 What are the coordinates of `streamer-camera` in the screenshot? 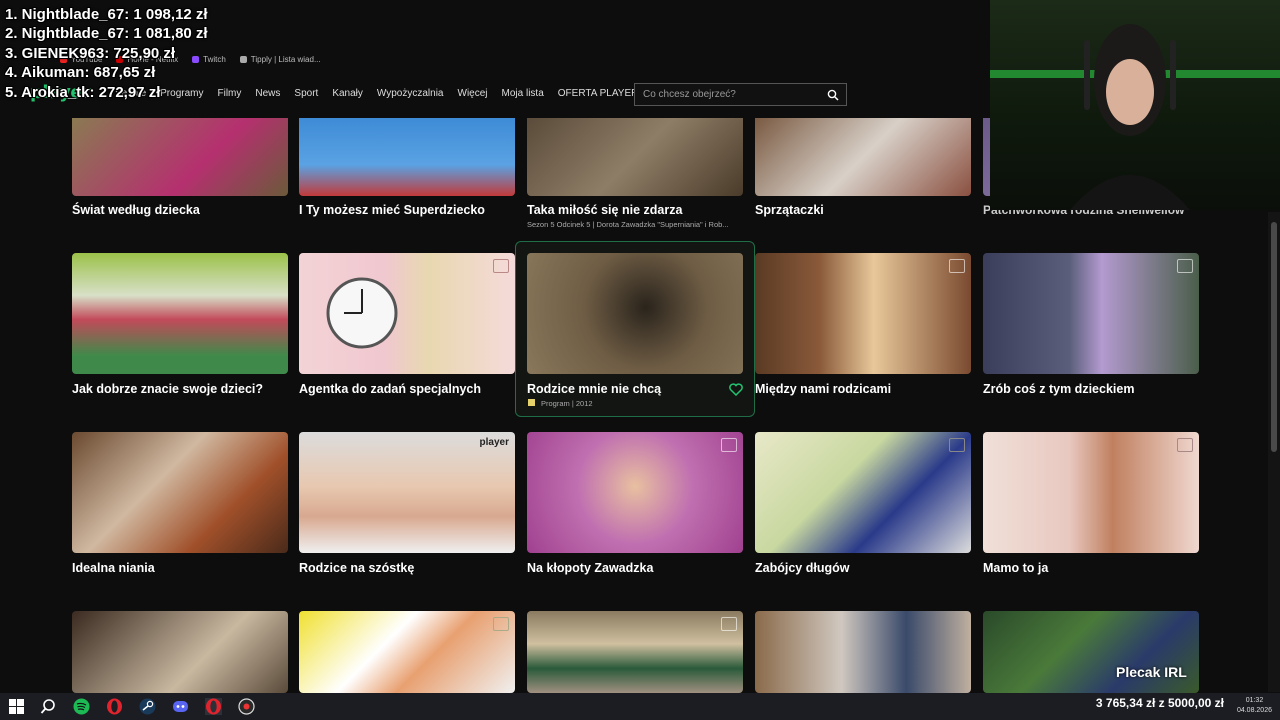 It's located at (1135, 117).